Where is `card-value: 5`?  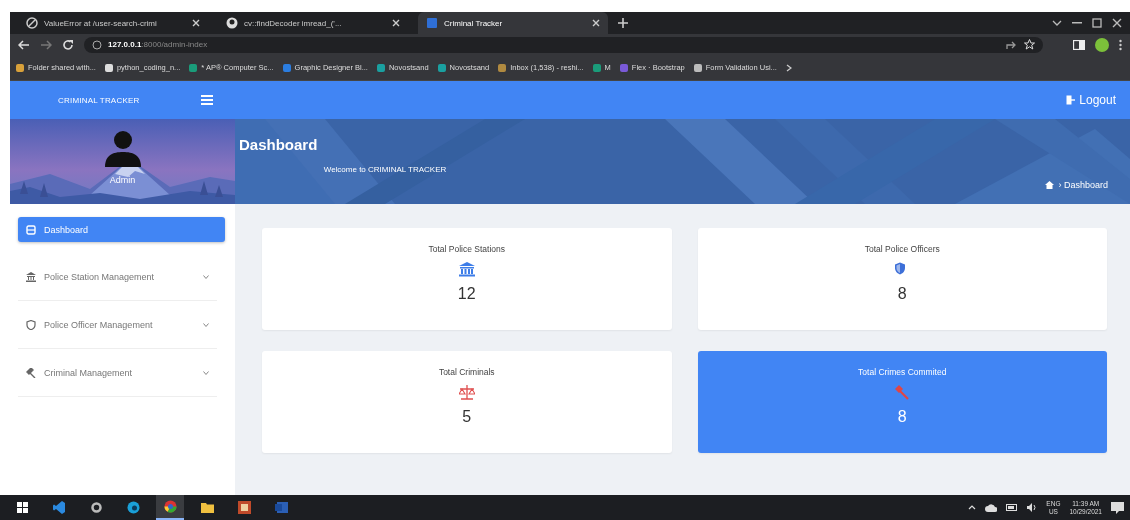
card-value: 5 is located at coordinates (467, 417).